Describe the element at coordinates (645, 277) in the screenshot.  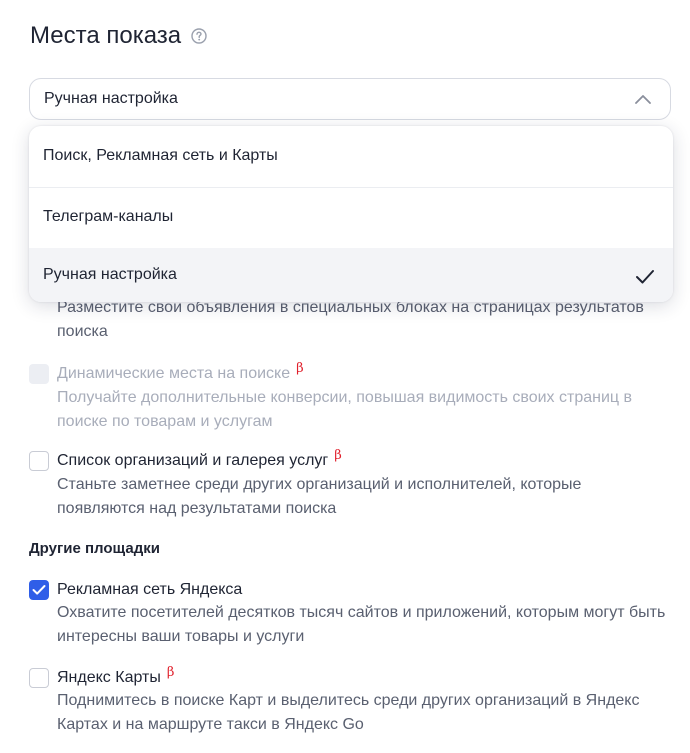
I see `check-icon` at that location.